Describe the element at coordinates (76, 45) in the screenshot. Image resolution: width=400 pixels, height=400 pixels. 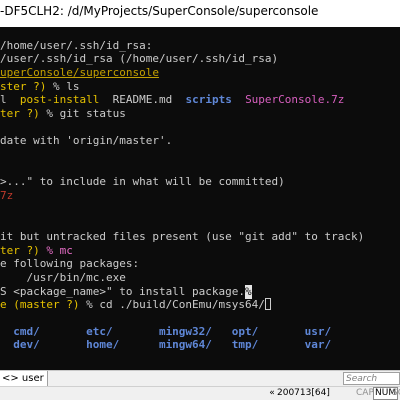
I see `terminal-text: /home/user/.ssh/id_rsa:` at that location.